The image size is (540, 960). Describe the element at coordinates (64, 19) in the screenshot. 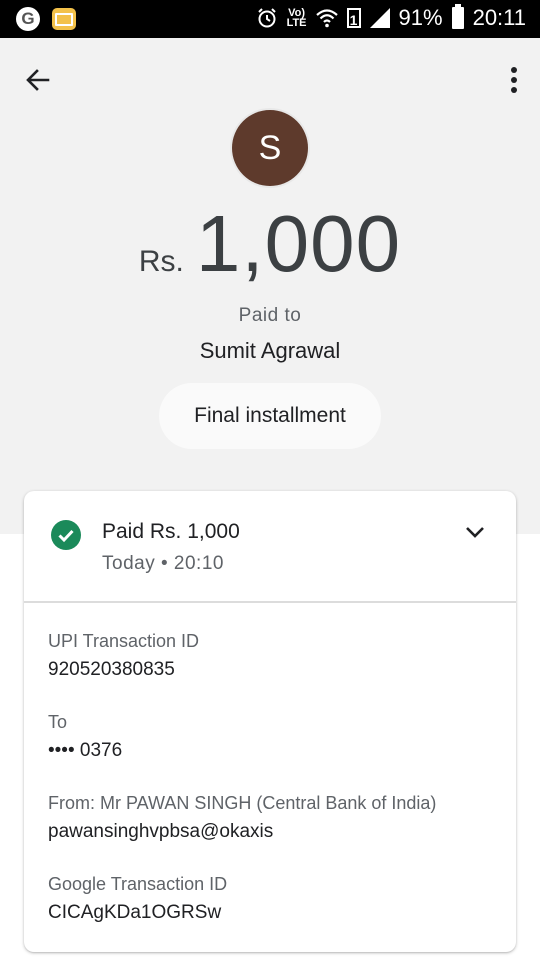

I see `message-icon` at that location.